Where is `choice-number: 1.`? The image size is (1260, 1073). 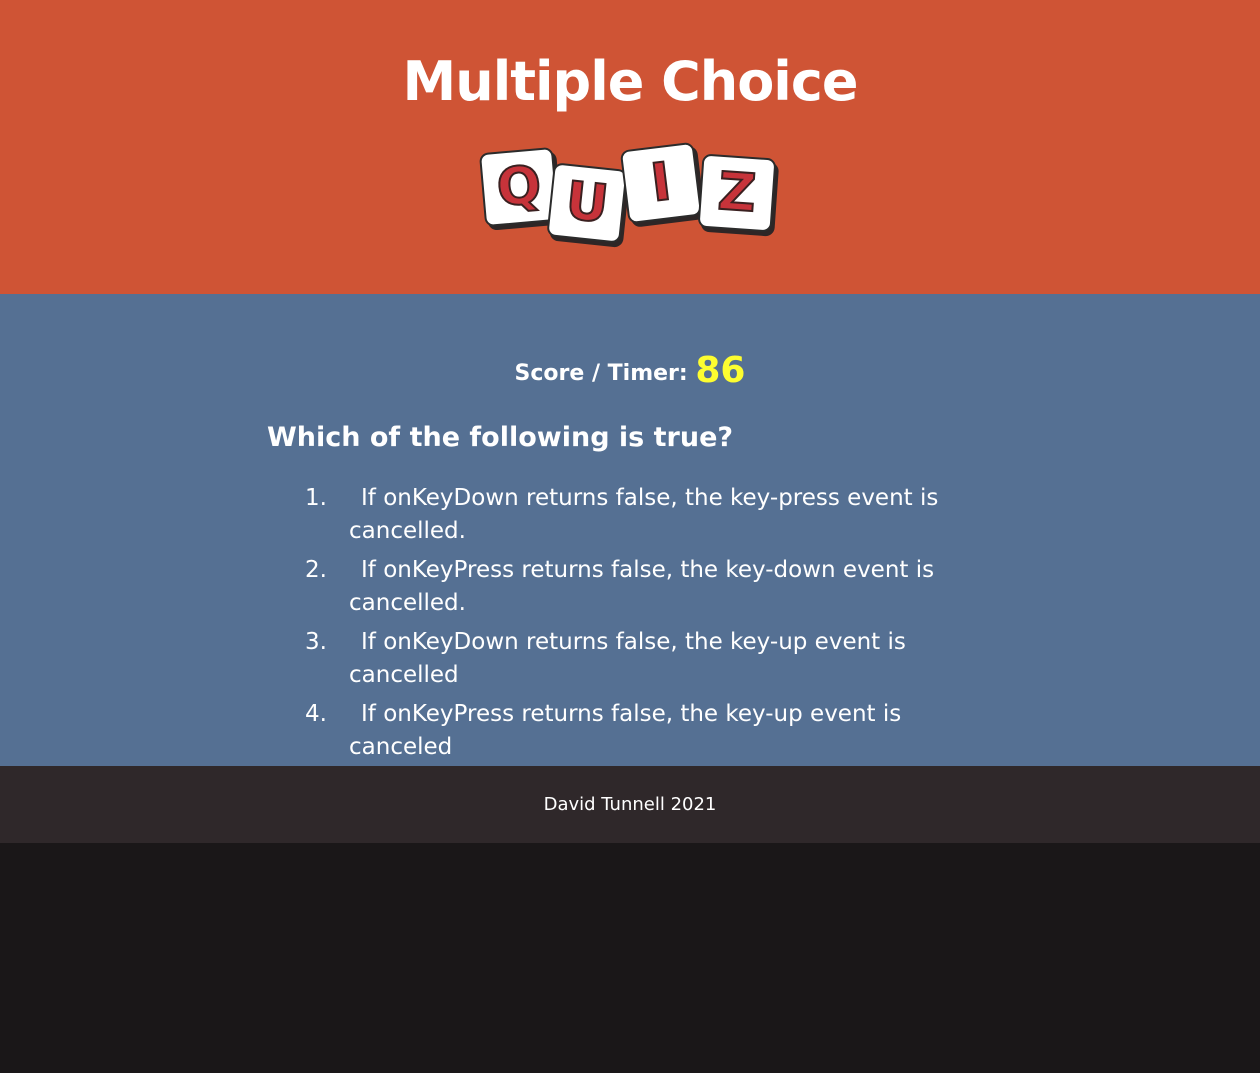 choice-number: 1. is located at coordinates (316, 498).